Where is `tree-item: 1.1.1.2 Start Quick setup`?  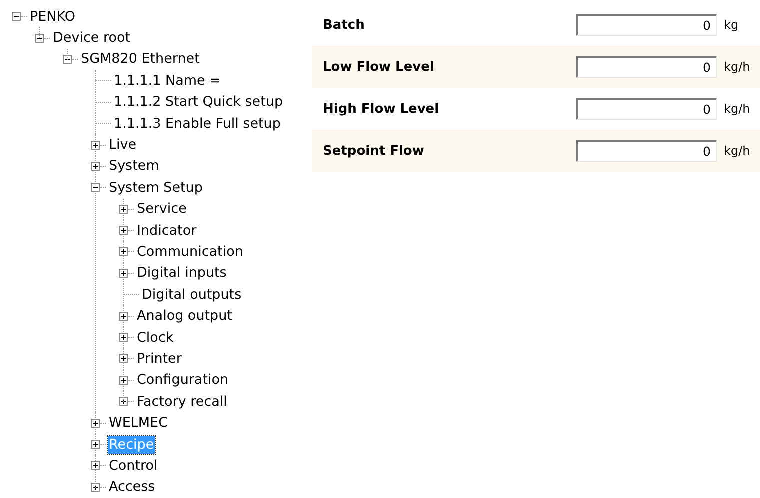 tree-item: 1.1.1.2 Start Quick setup is located at coordinates (198, 102).